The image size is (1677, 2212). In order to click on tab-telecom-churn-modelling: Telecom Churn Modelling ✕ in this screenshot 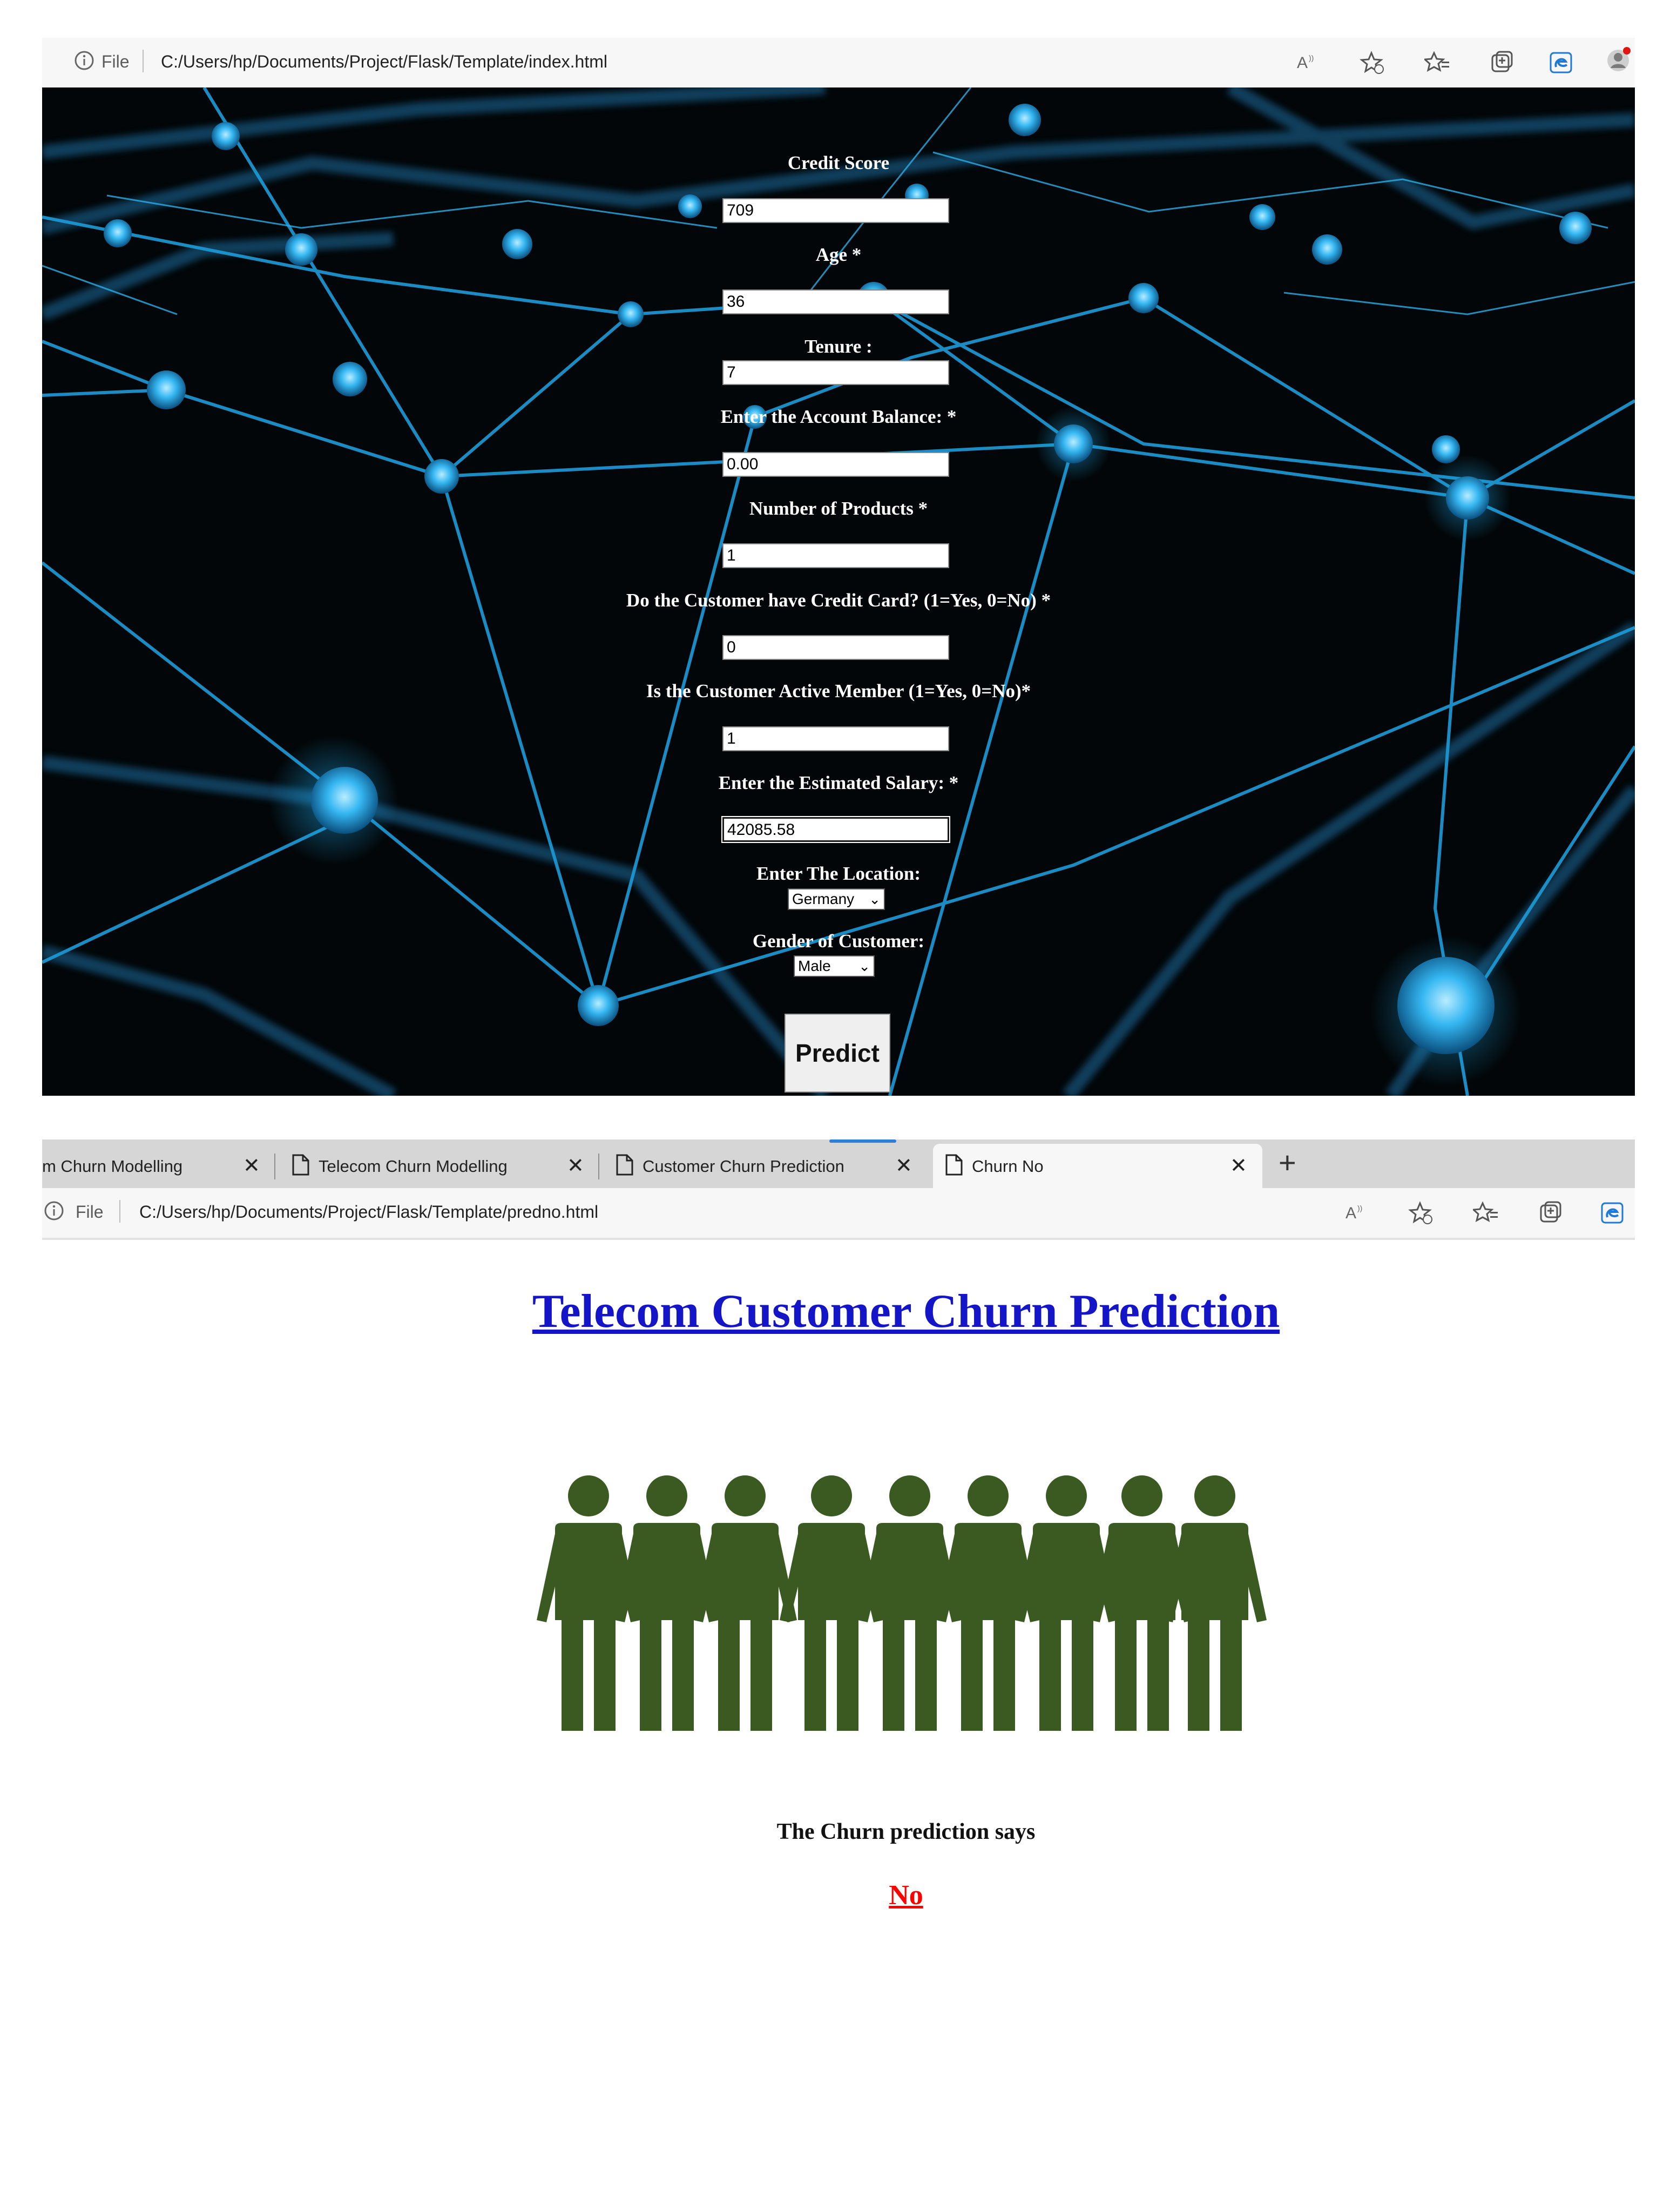, I will do `click(442, 1166)`.